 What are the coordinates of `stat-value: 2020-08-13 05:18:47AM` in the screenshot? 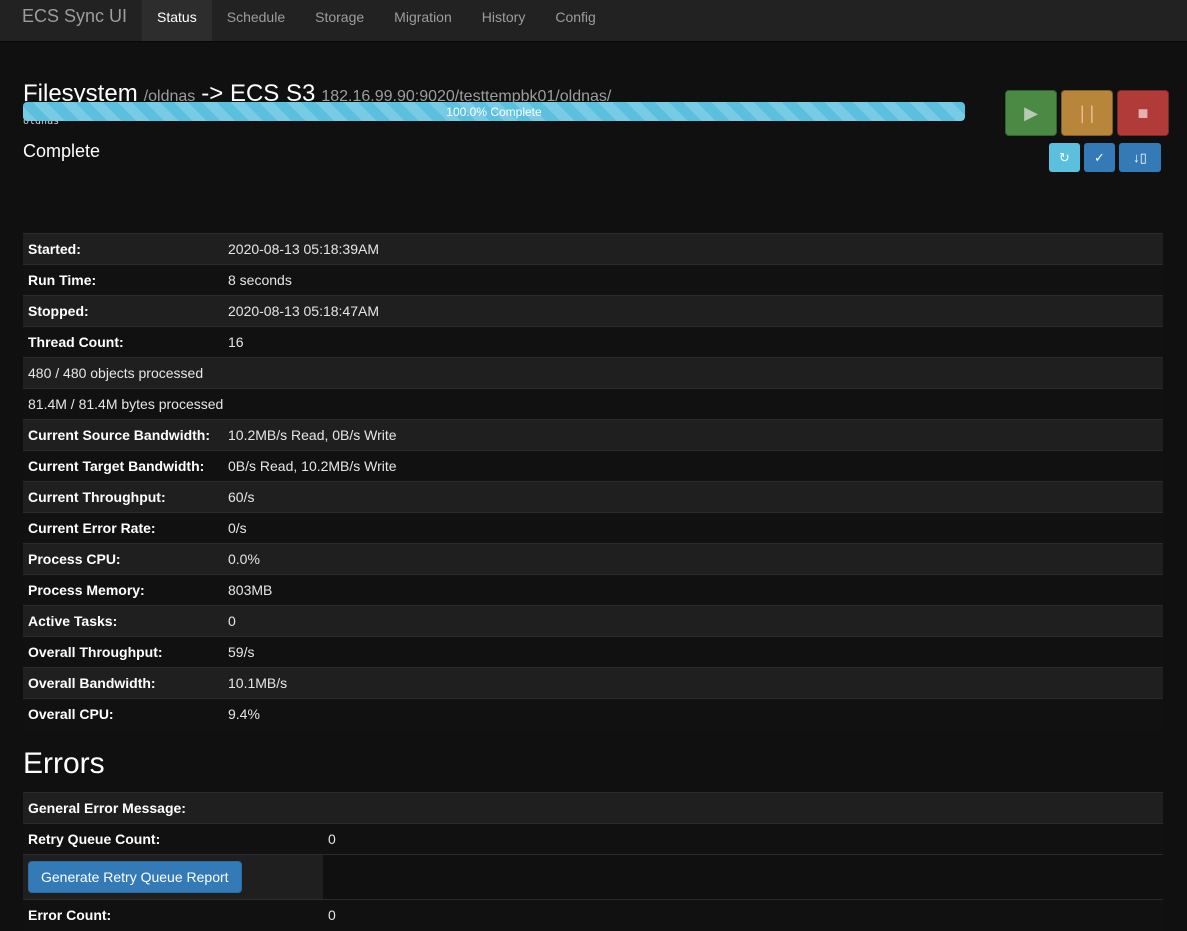 It's located at (303, 311).